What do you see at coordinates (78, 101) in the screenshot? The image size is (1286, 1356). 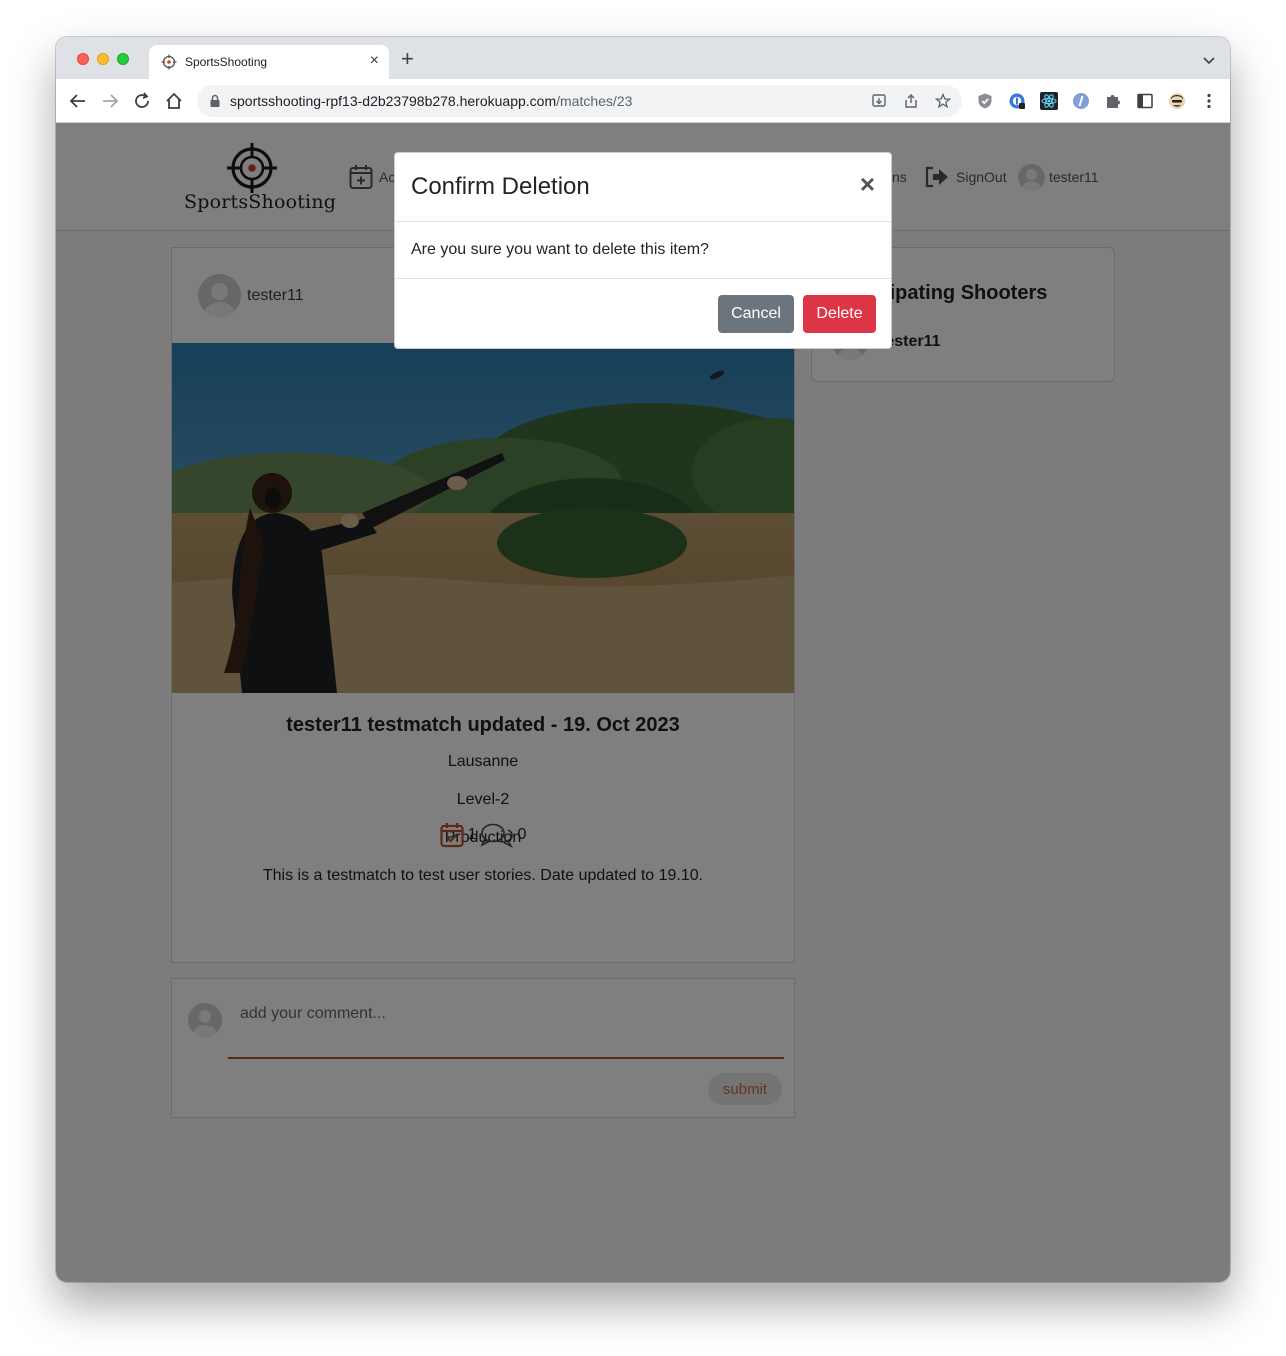 I see `back-arrow-icon` at bounding box center [78, 101].